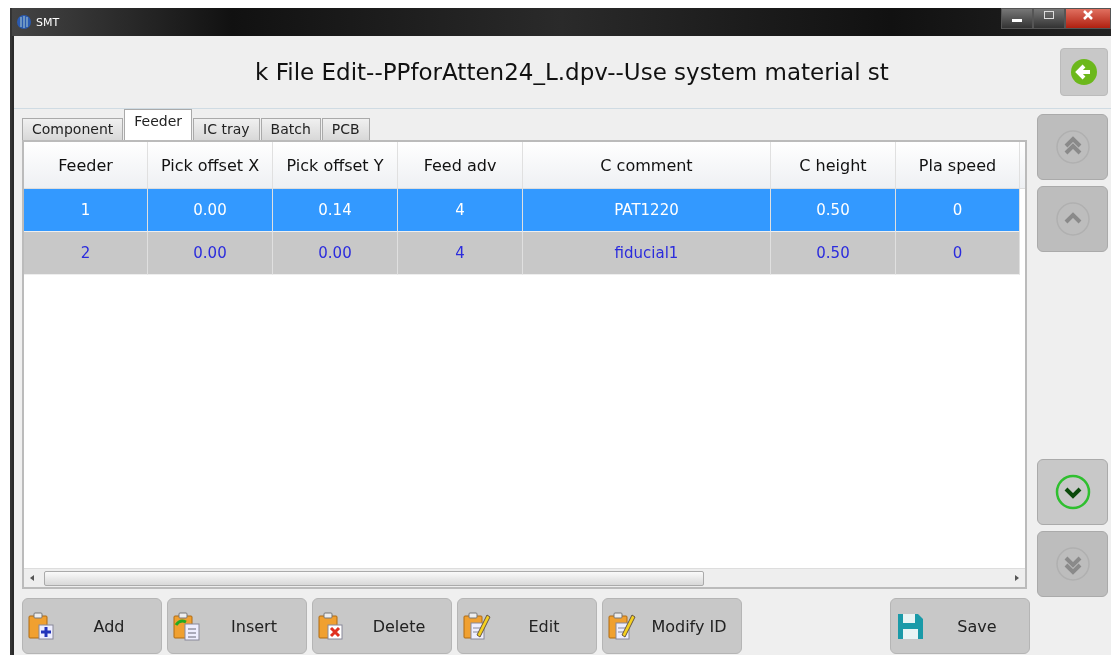  I want to click on scroll-button, so click(1072, 492).